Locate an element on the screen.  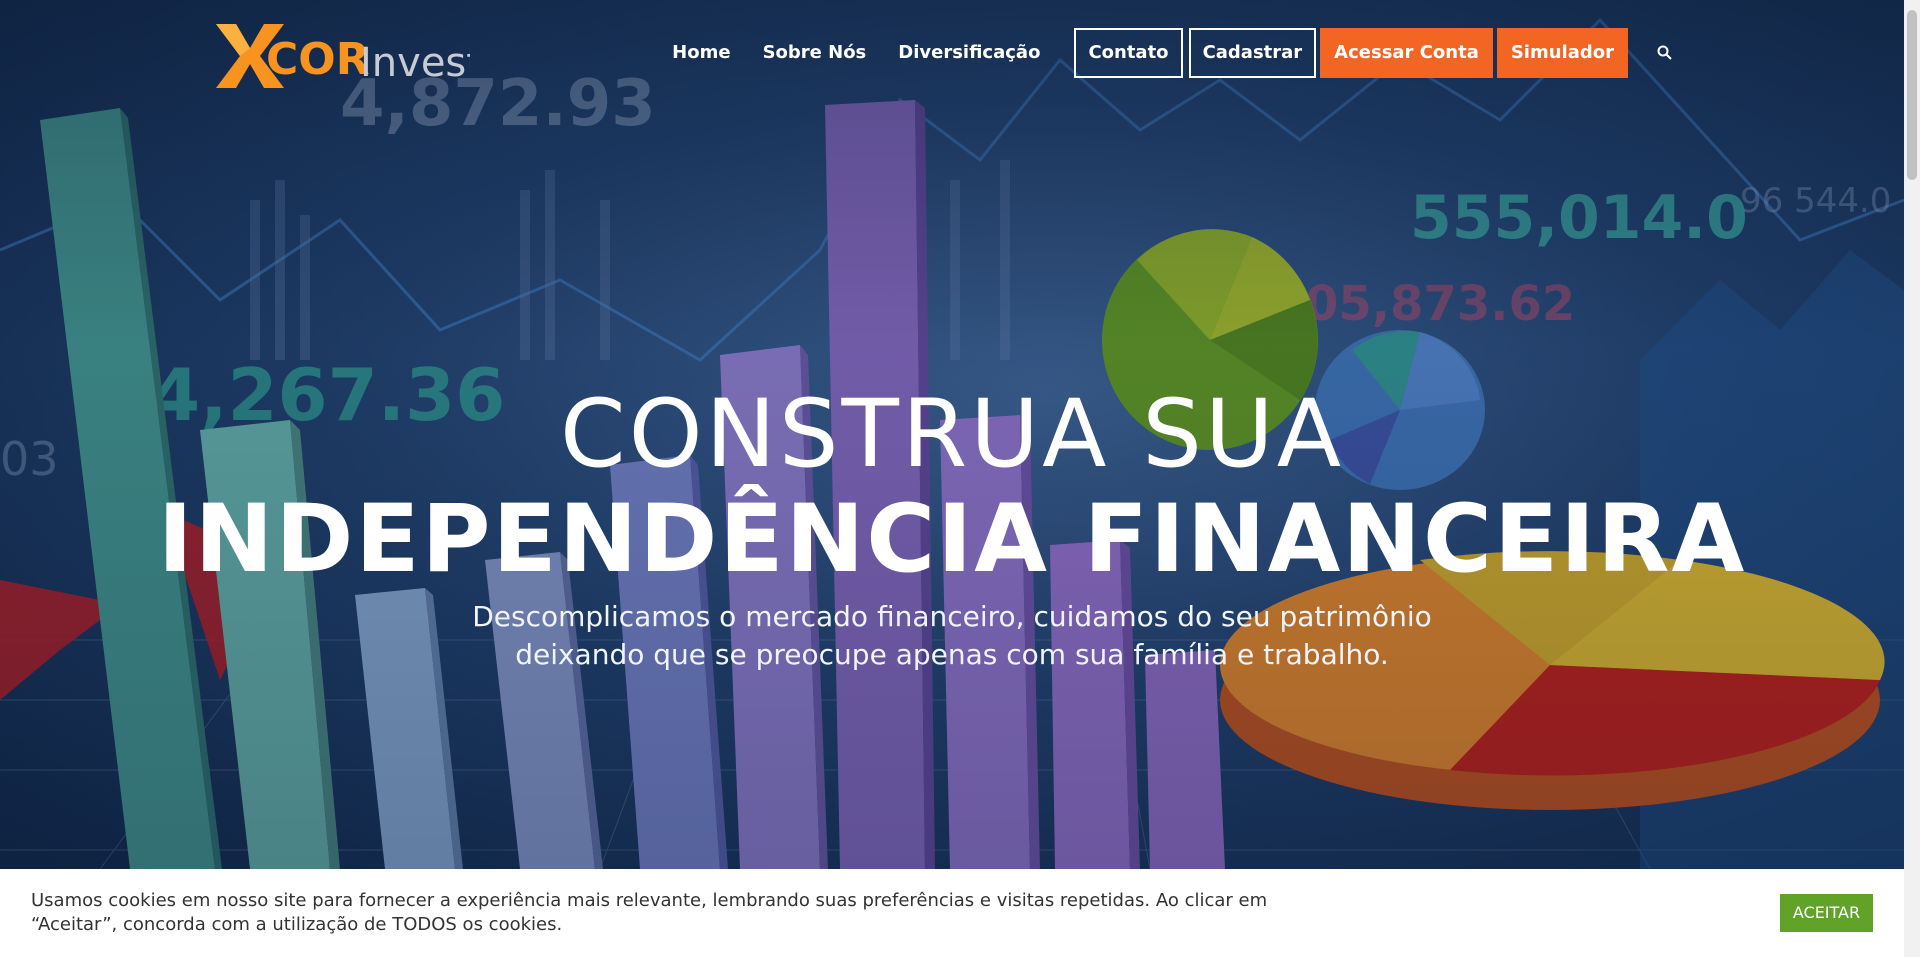
nav-cadastrar-button: Cadastrar is located at coordinates (1252, 53).